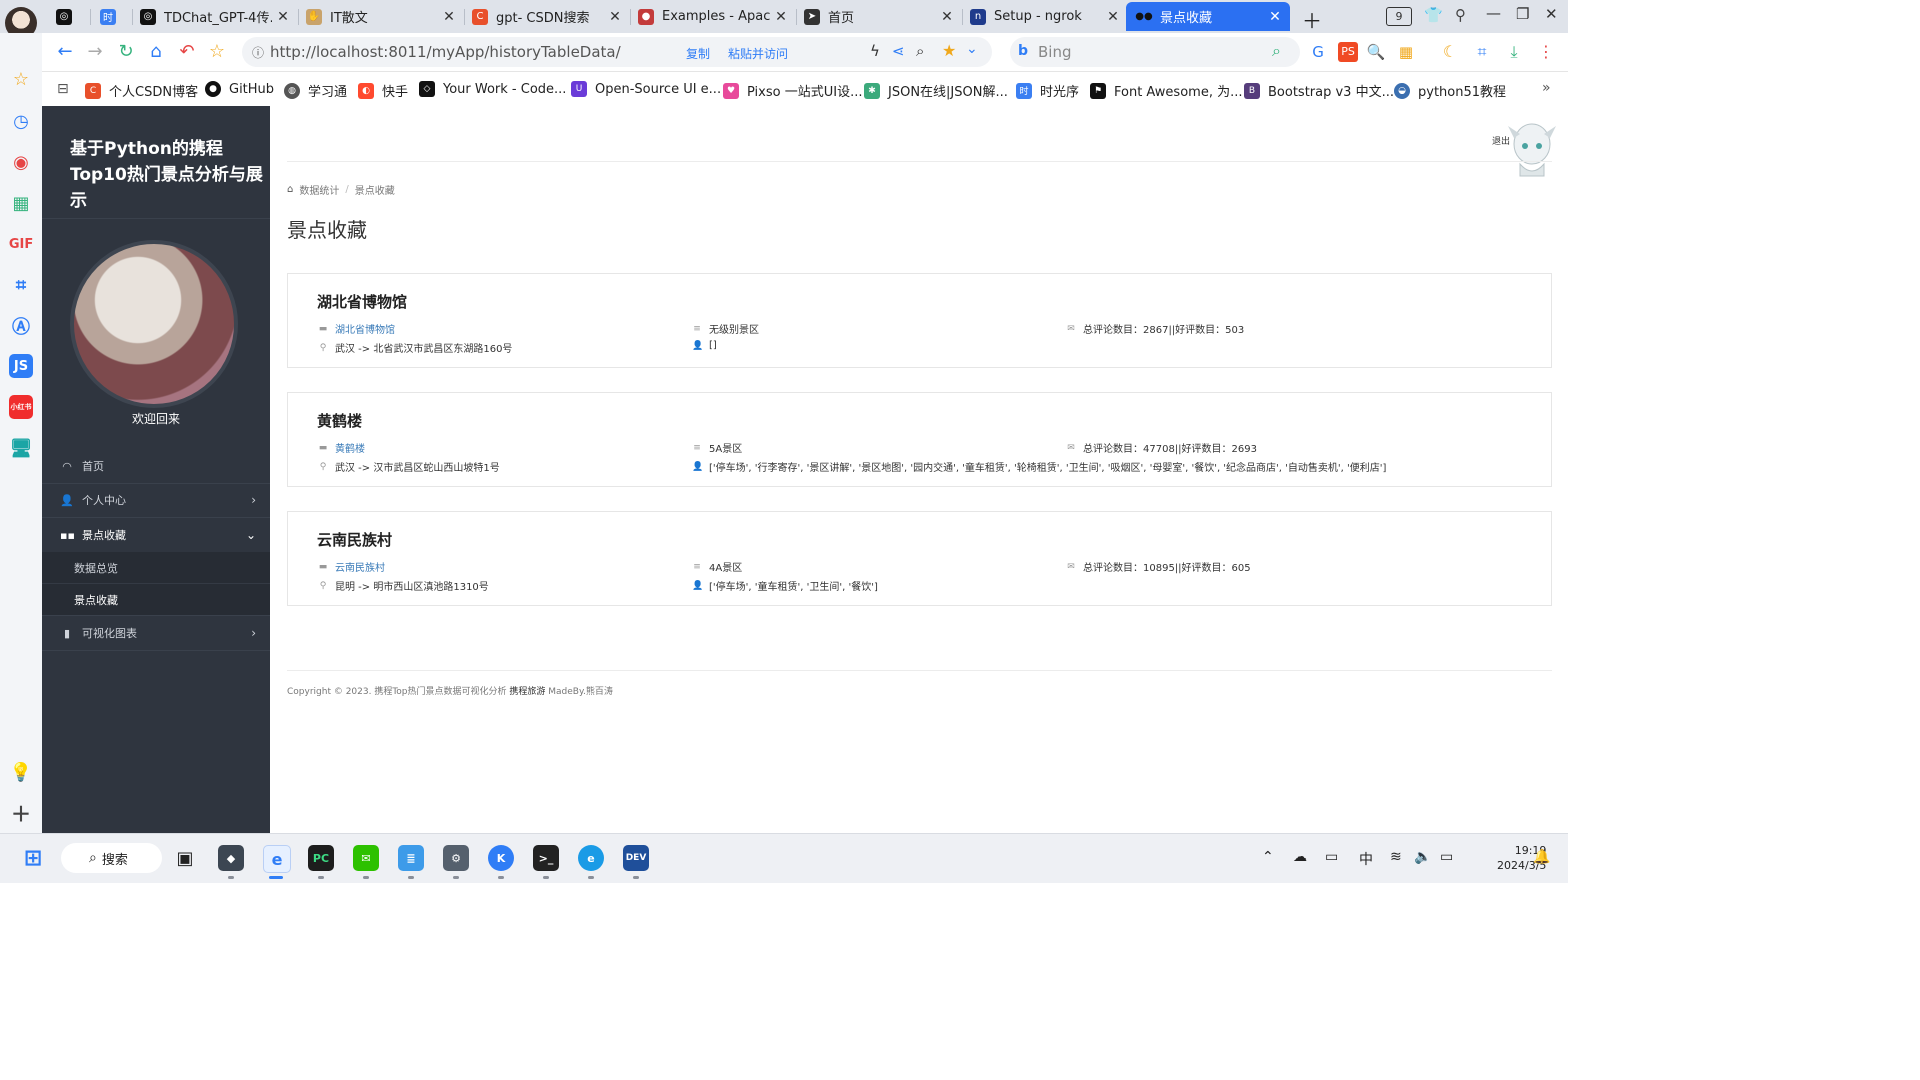 Image resolution: width=1920 pixels, height=1080 pixels. I want to click on tab-7: n Setup - ngrok ✕, so click(1045, 16).